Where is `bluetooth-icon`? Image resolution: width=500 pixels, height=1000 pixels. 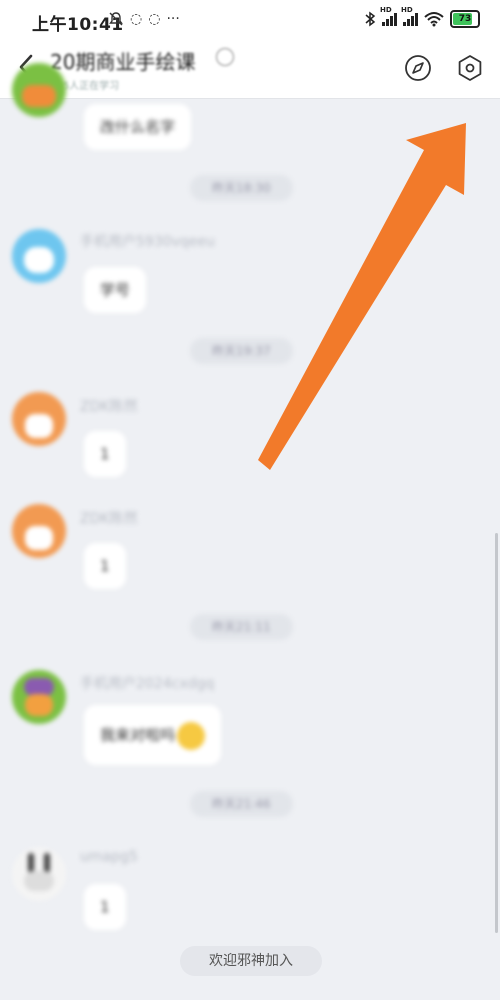
bluetooth-icon is located at coordinates (370, 19).